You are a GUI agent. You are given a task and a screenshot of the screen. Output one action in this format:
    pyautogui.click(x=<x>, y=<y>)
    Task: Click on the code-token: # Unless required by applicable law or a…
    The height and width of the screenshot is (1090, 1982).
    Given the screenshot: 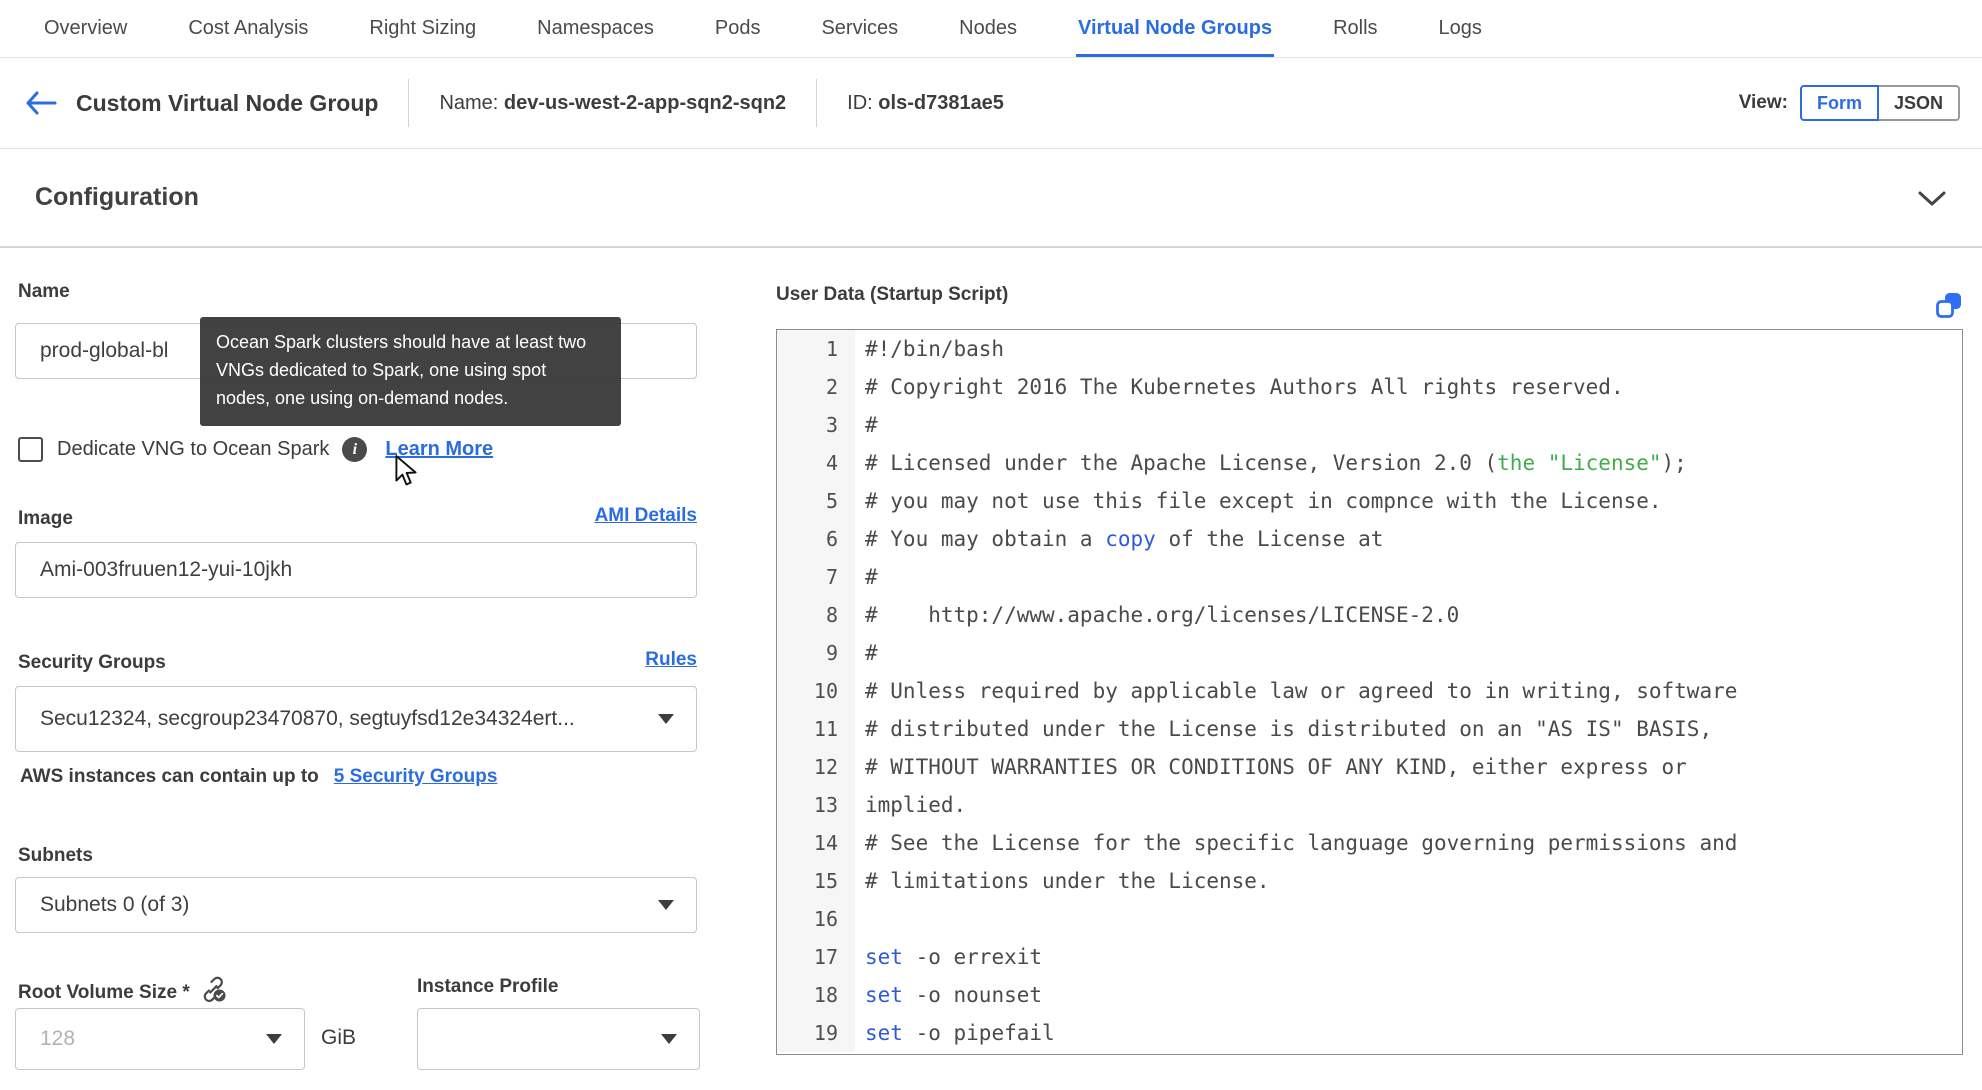 What is the action you would take?
    pyautogui.click(x=1301, y=691)
    